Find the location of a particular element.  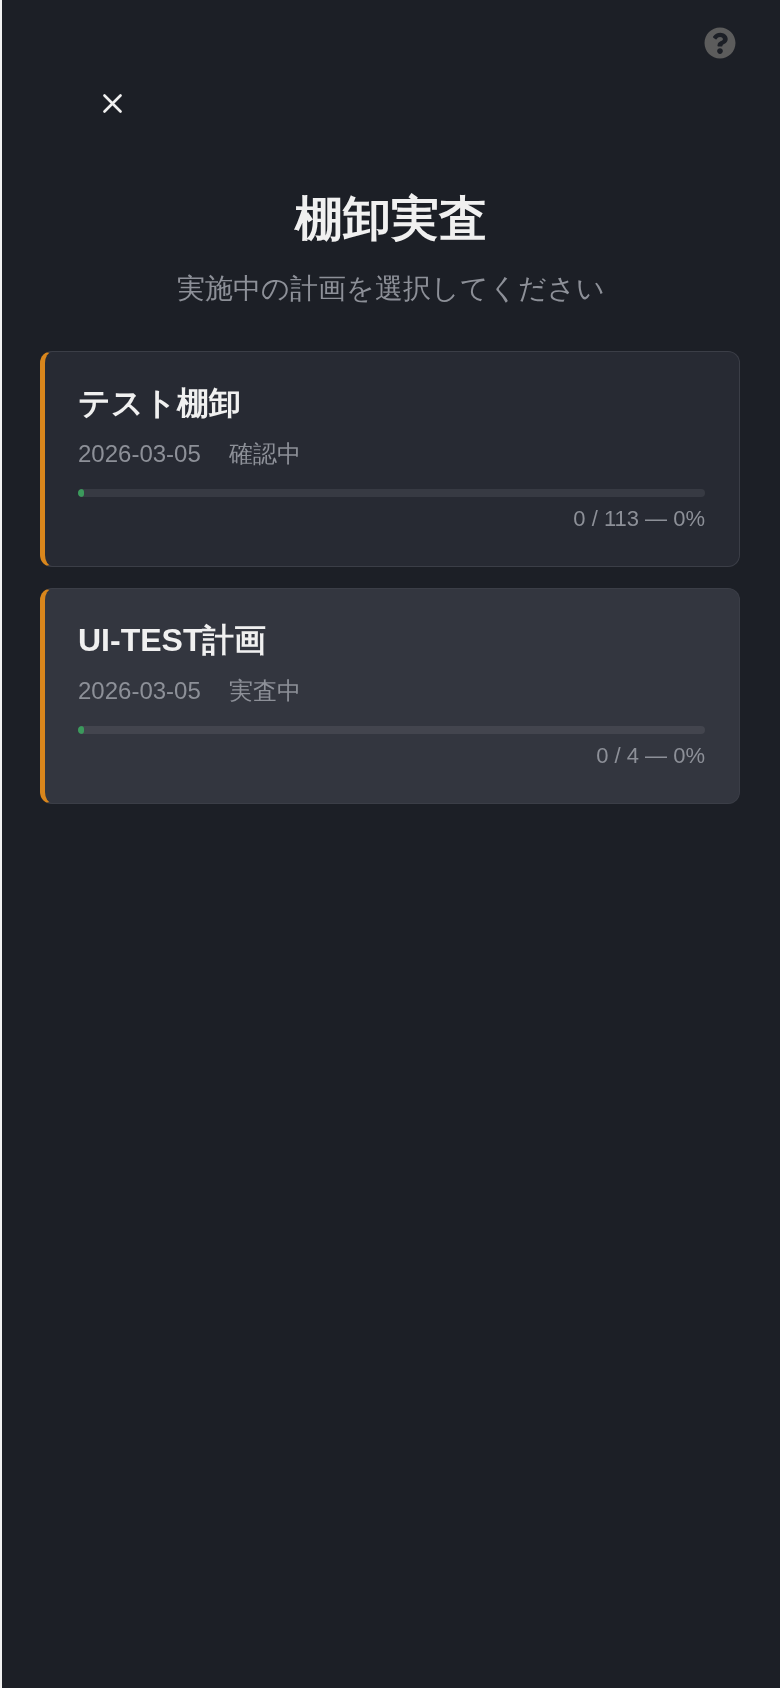

close-icon is located at coordinates (112, 103).